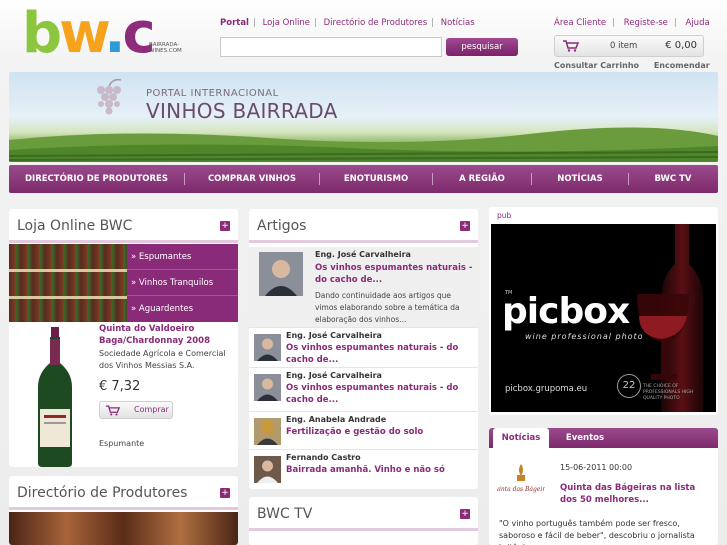 Image resolution: width=727 pixels, height=545 pixels. Describe the element at coordinates (504, 215) in the screenshot. I see `ad-label: pub` at that location.